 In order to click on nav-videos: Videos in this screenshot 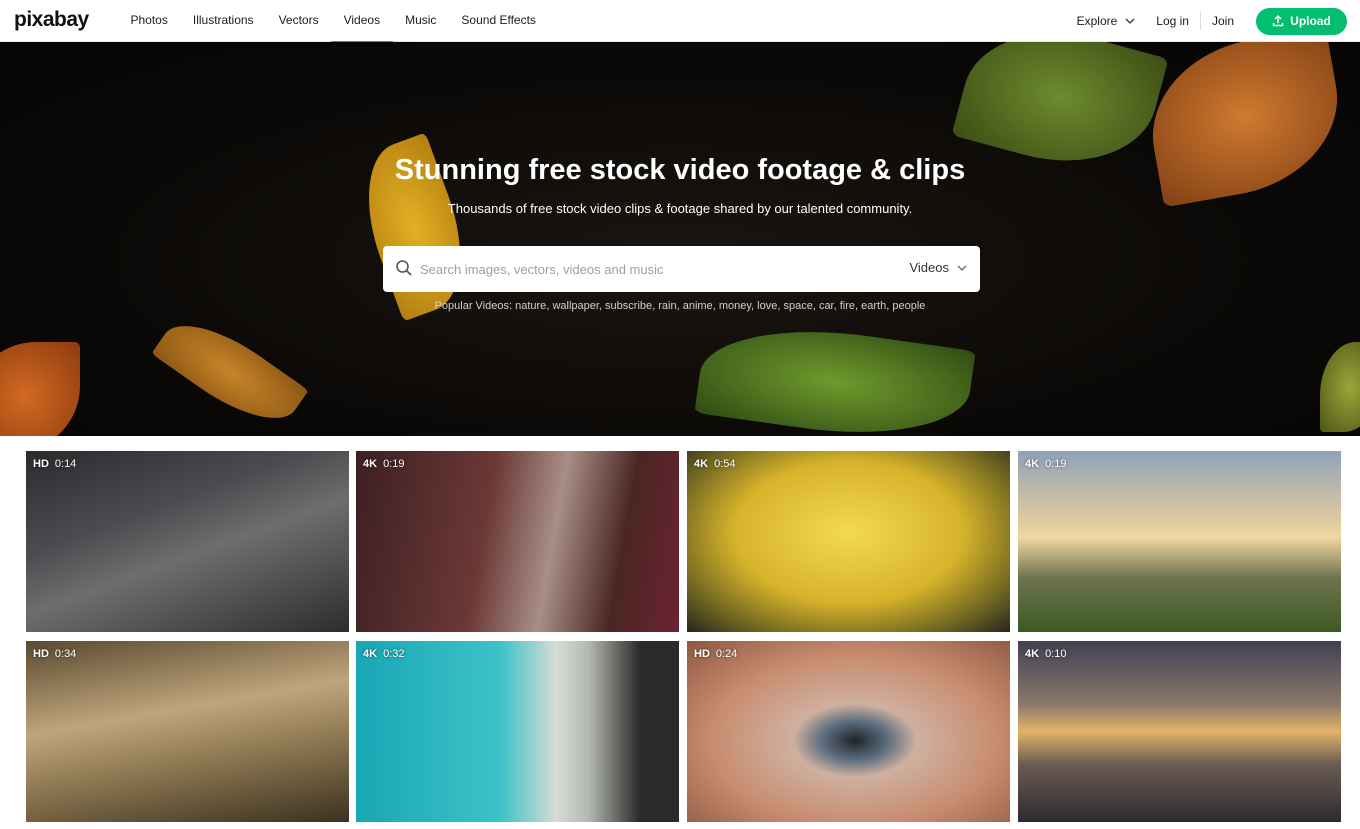, I will do `click(362, 21)`.